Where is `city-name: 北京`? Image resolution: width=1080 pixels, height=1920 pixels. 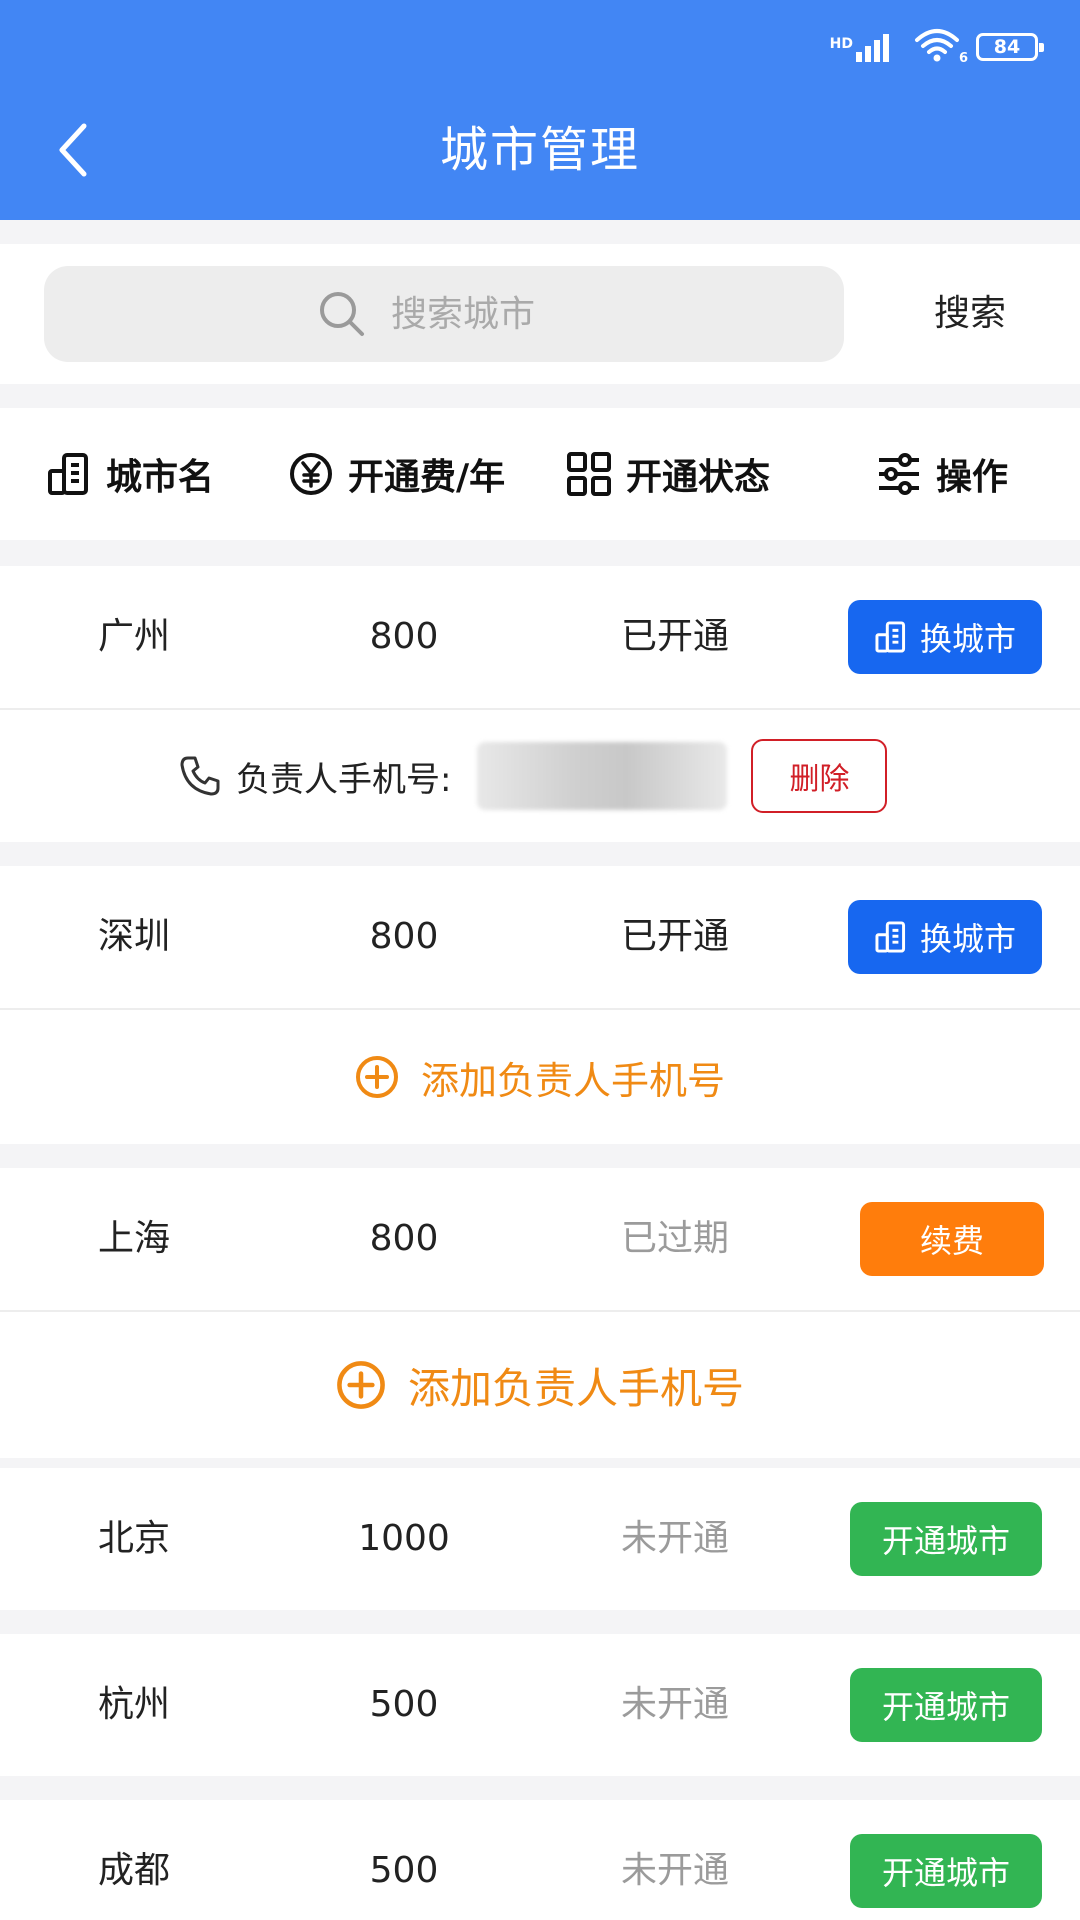 city-name: 北京 is located at coordinates (133, 1538).